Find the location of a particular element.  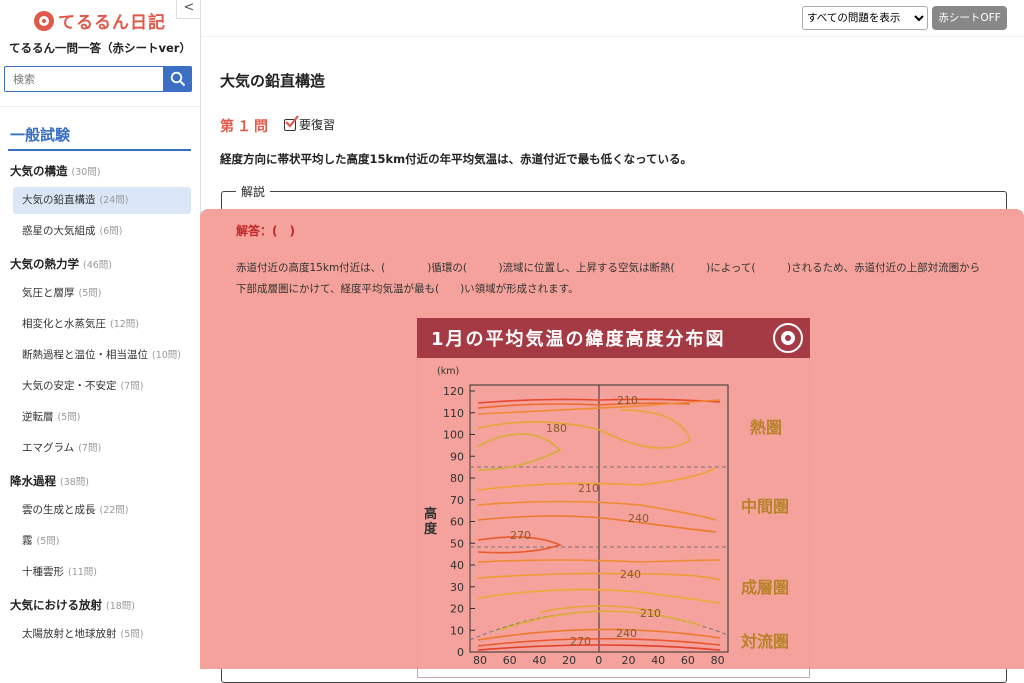

sidebar-item: 断熱過程と温位・相当温位 (10問) is located at coordinates (95, 357).